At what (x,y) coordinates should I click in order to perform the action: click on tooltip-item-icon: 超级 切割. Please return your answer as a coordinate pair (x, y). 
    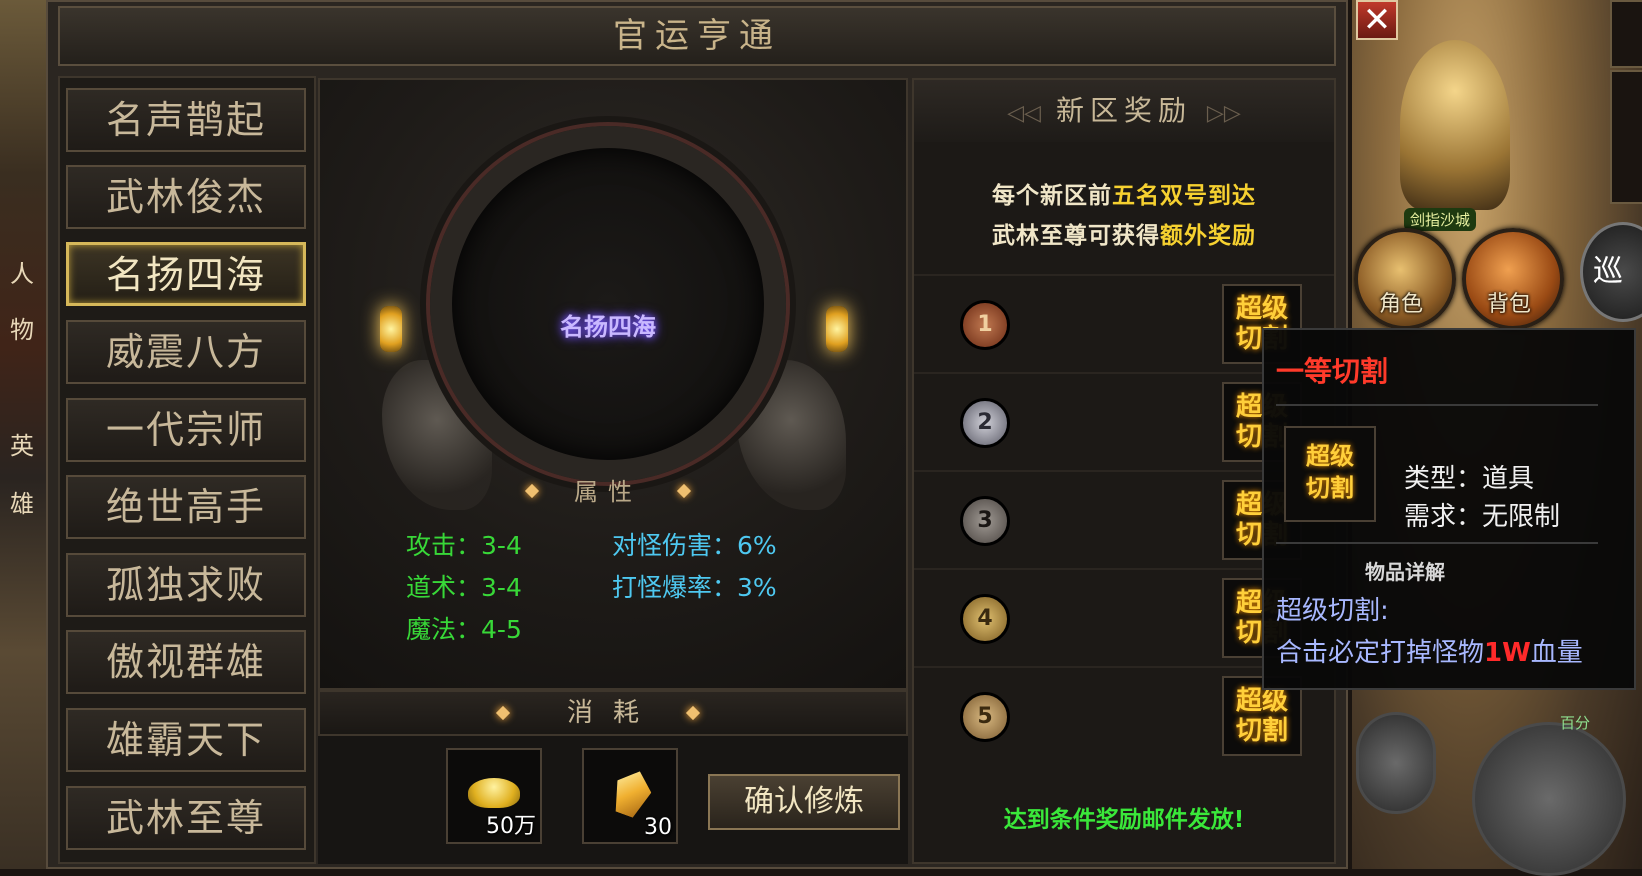
    Looking at the image, I should click on (1330, 474).